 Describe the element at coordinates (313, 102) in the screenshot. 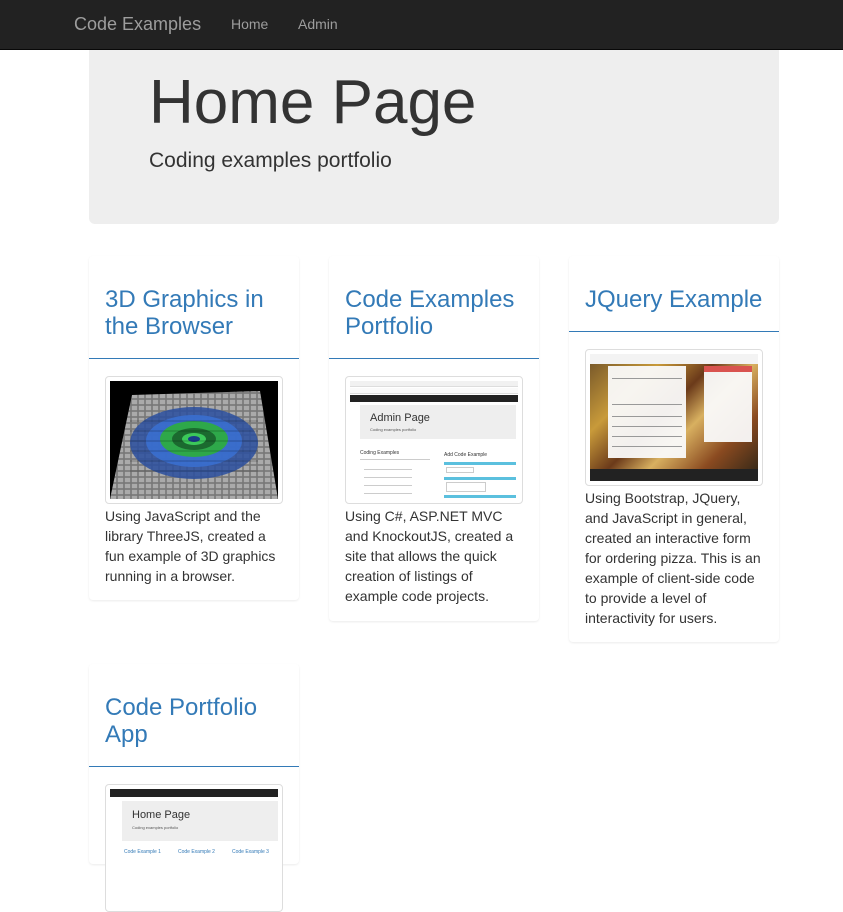

I see `page-title: Home Page` at that location.